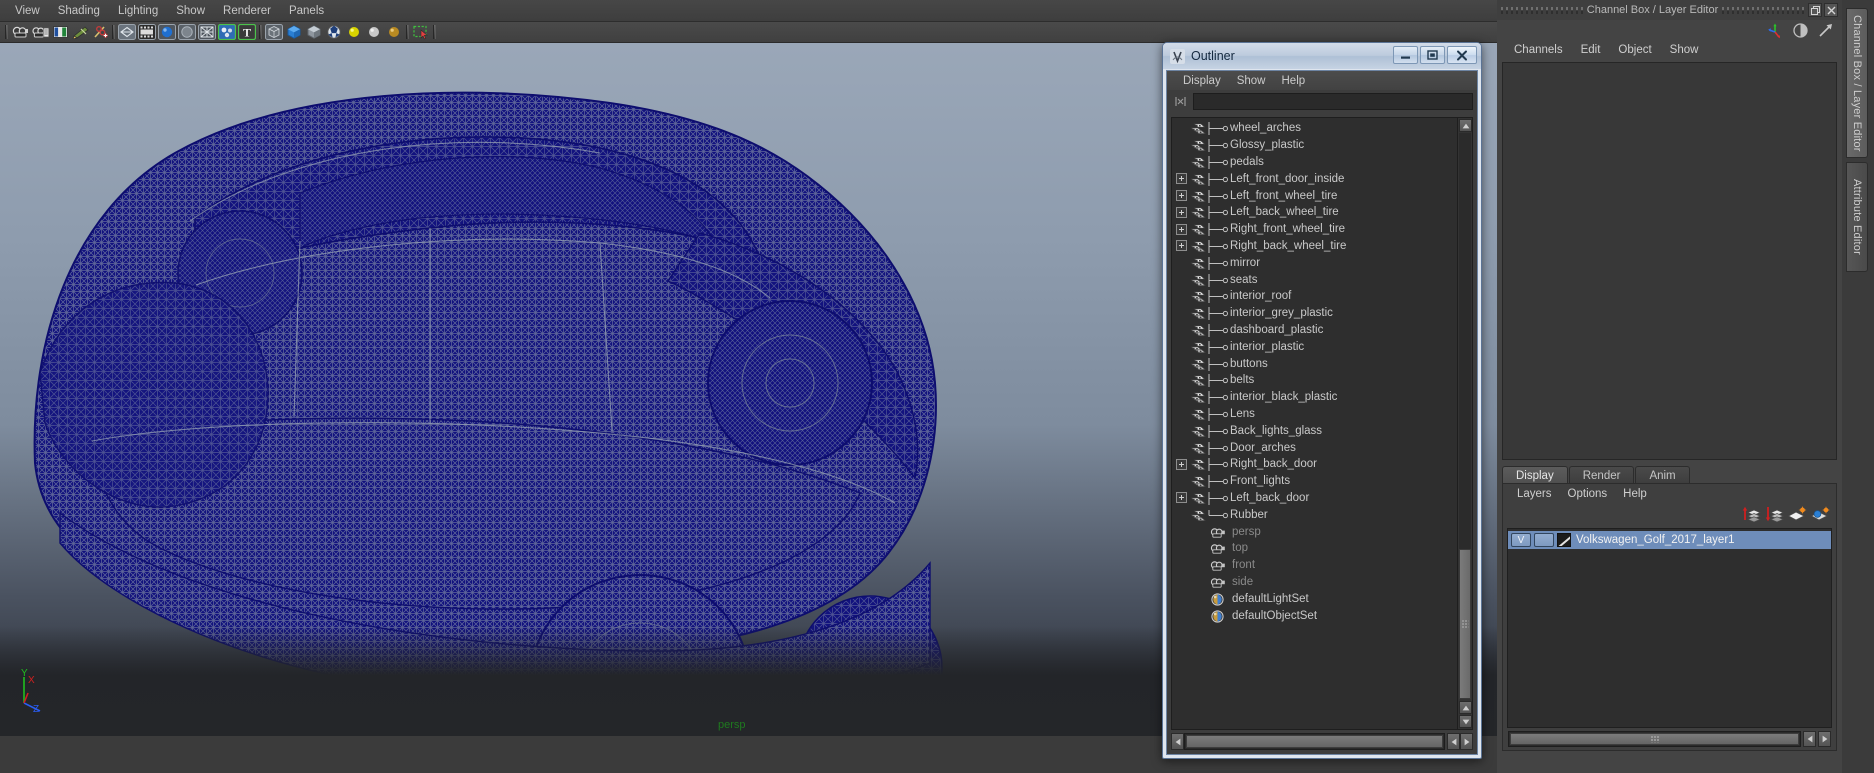 The width and height of the screenshot is (1874, 773). What do you see at coordinates (1314, 481) in the screenshot?
I see `outliner-item-front_lights: Front_lights` at bounding box center [1314, 481].